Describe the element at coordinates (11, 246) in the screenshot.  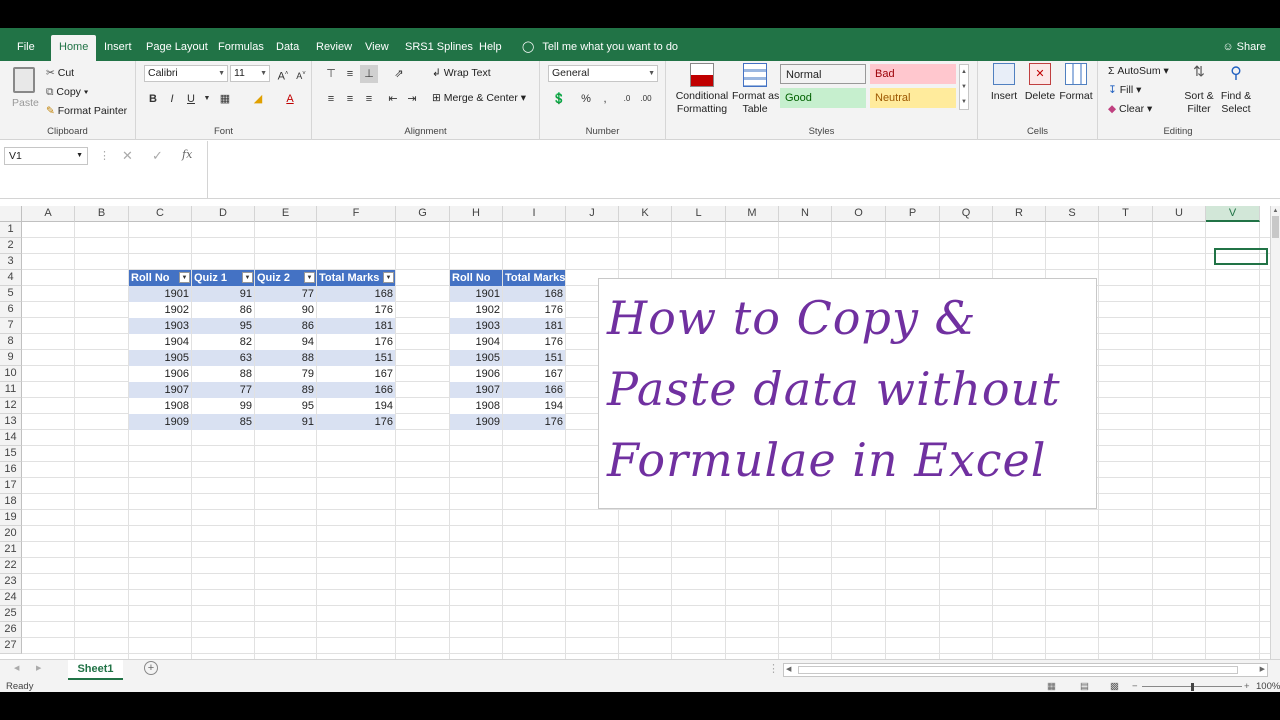
I see `row-header-2: 2` at that location.